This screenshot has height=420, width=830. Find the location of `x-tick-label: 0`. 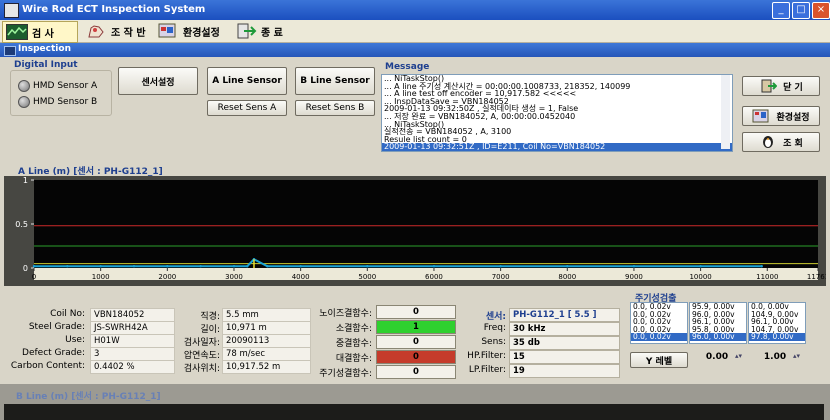

x-tick-label: 0 is located at coordinates (34, 277).